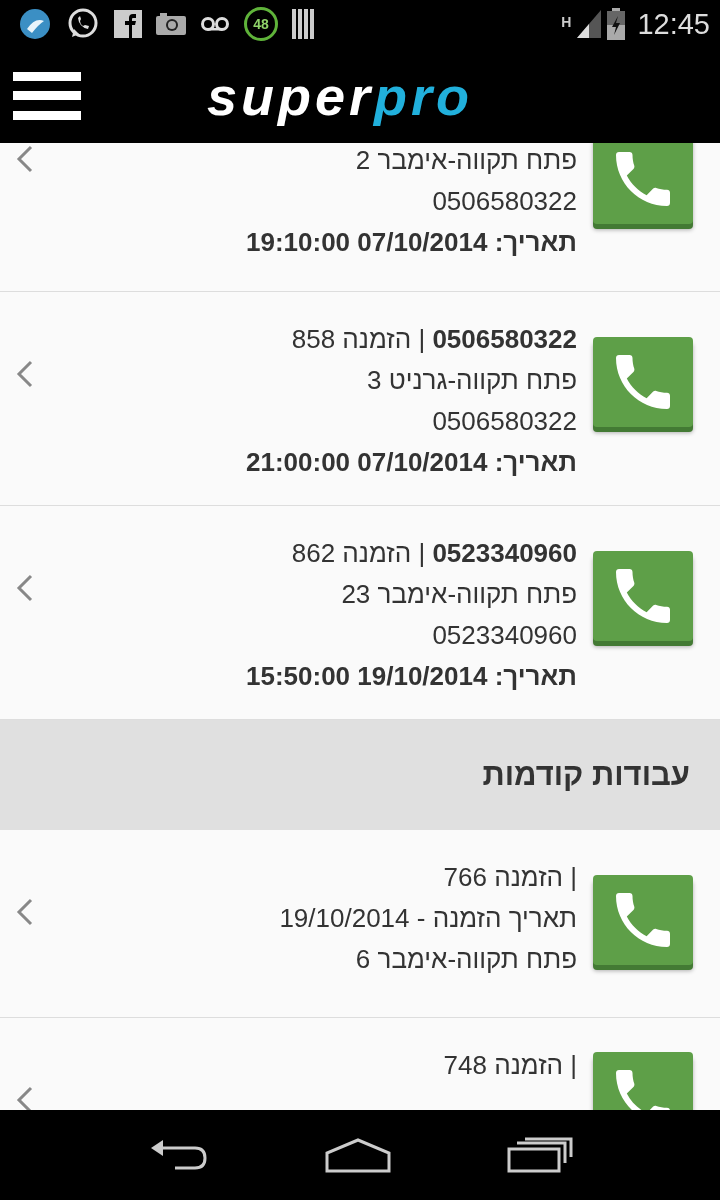 This screenshot has height=1200, width=720. Describe the element at coordinates (35, 24) in the screenshot. I see `app-icon` at that location.